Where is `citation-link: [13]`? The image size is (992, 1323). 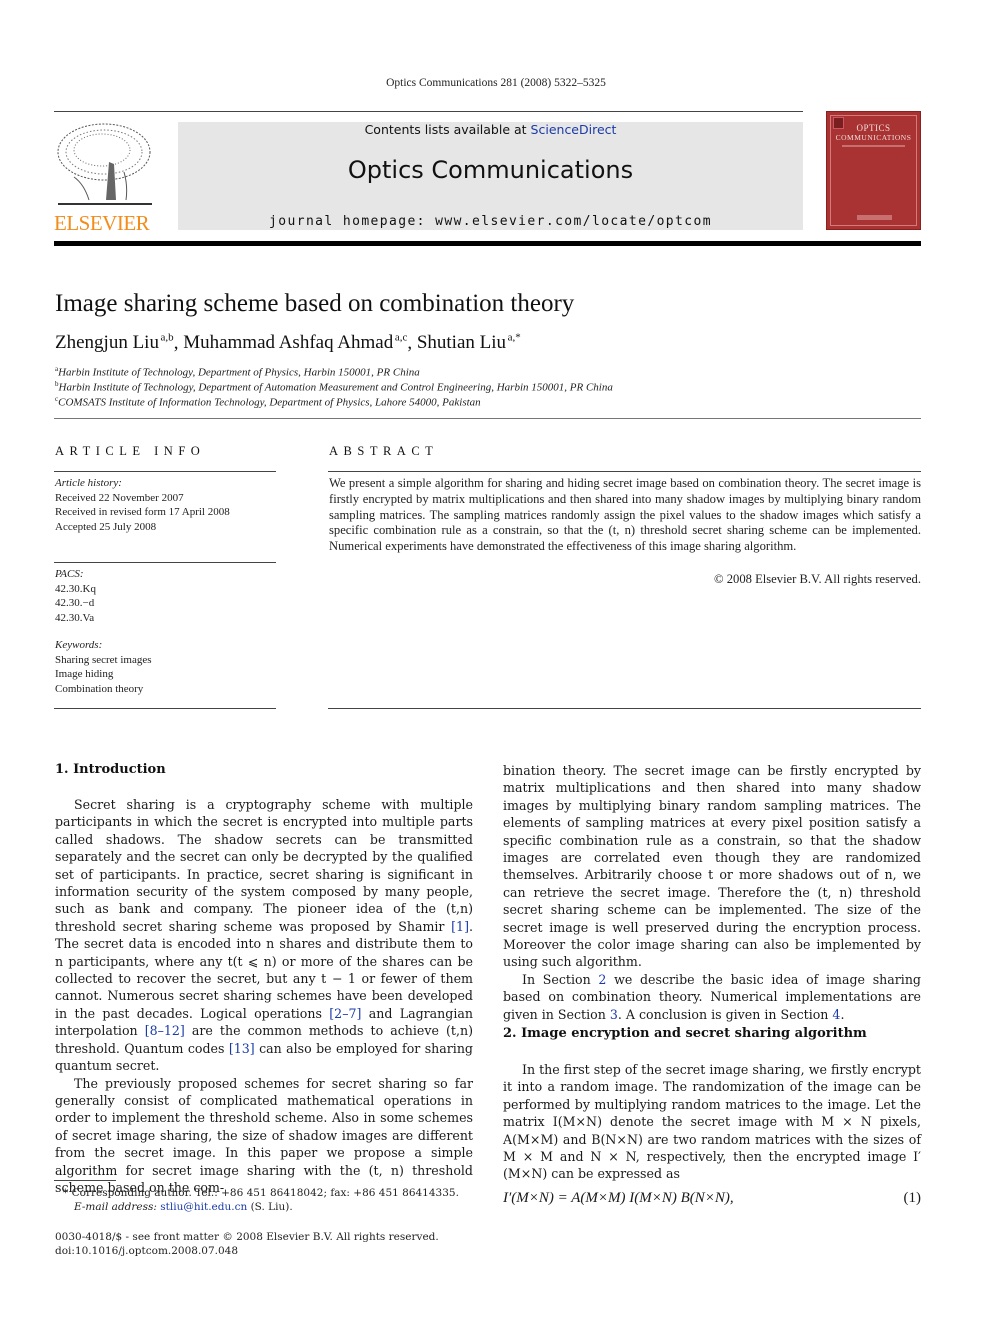 citation-link: [13] is located at coordinates (242, 1048).